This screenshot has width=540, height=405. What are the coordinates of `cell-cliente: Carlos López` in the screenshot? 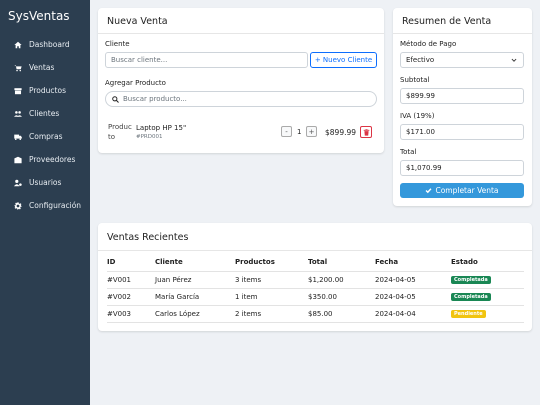 It's located at (195, 313).